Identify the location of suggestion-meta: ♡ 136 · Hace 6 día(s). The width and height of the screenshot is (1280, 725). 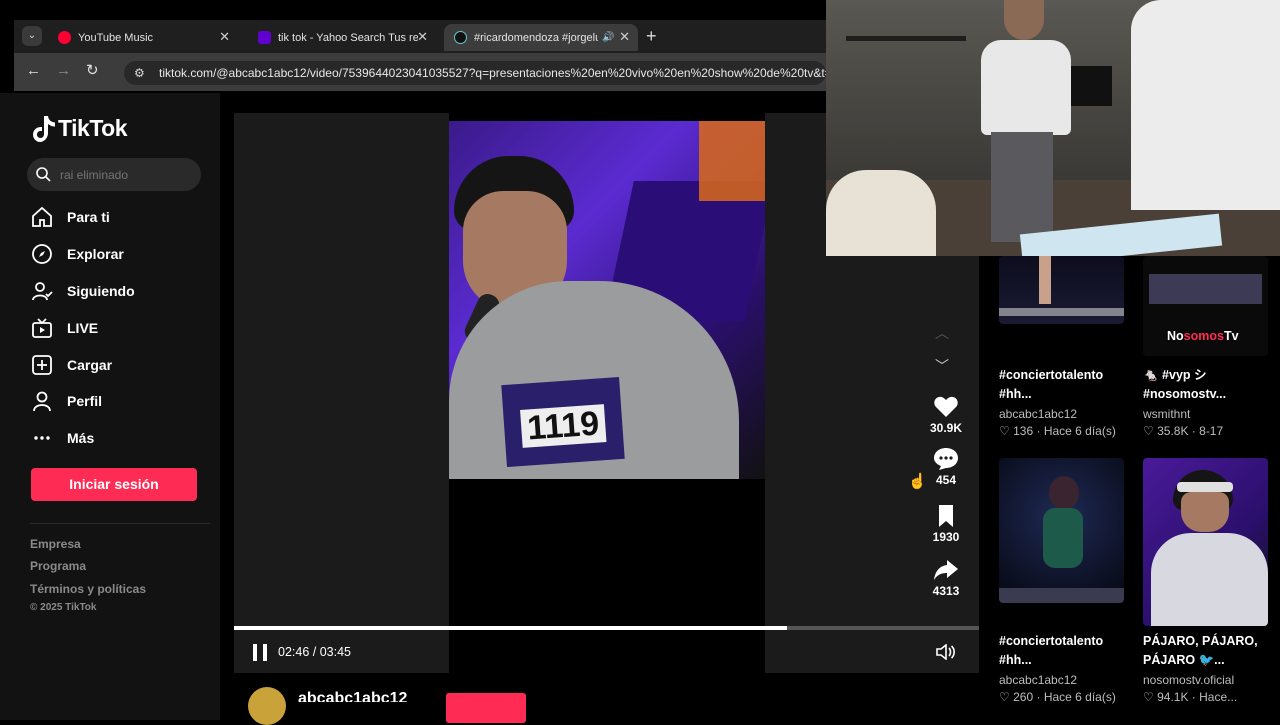
(1057, 431).